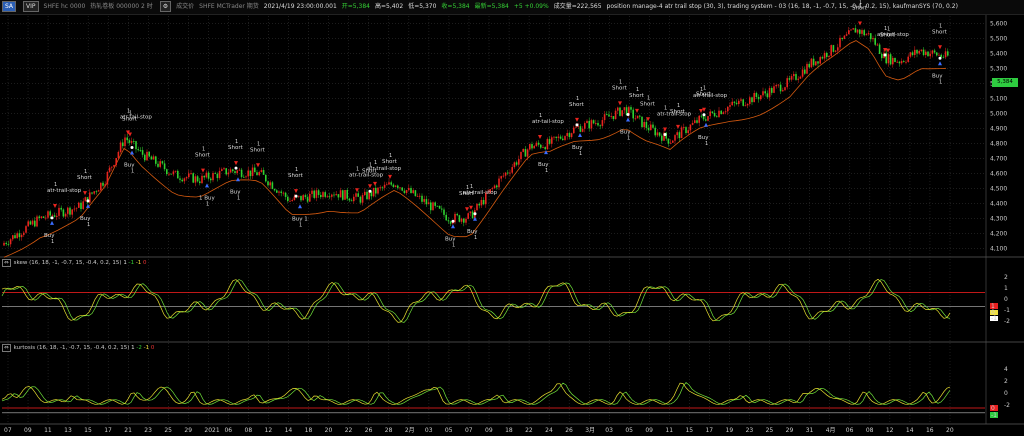 The width and height of the screenshot is (1024, 436). What do you see at coordinates (309, 430) in the screenshot?
I see `time-tick-label: 18` at bounding box center [309, 430].